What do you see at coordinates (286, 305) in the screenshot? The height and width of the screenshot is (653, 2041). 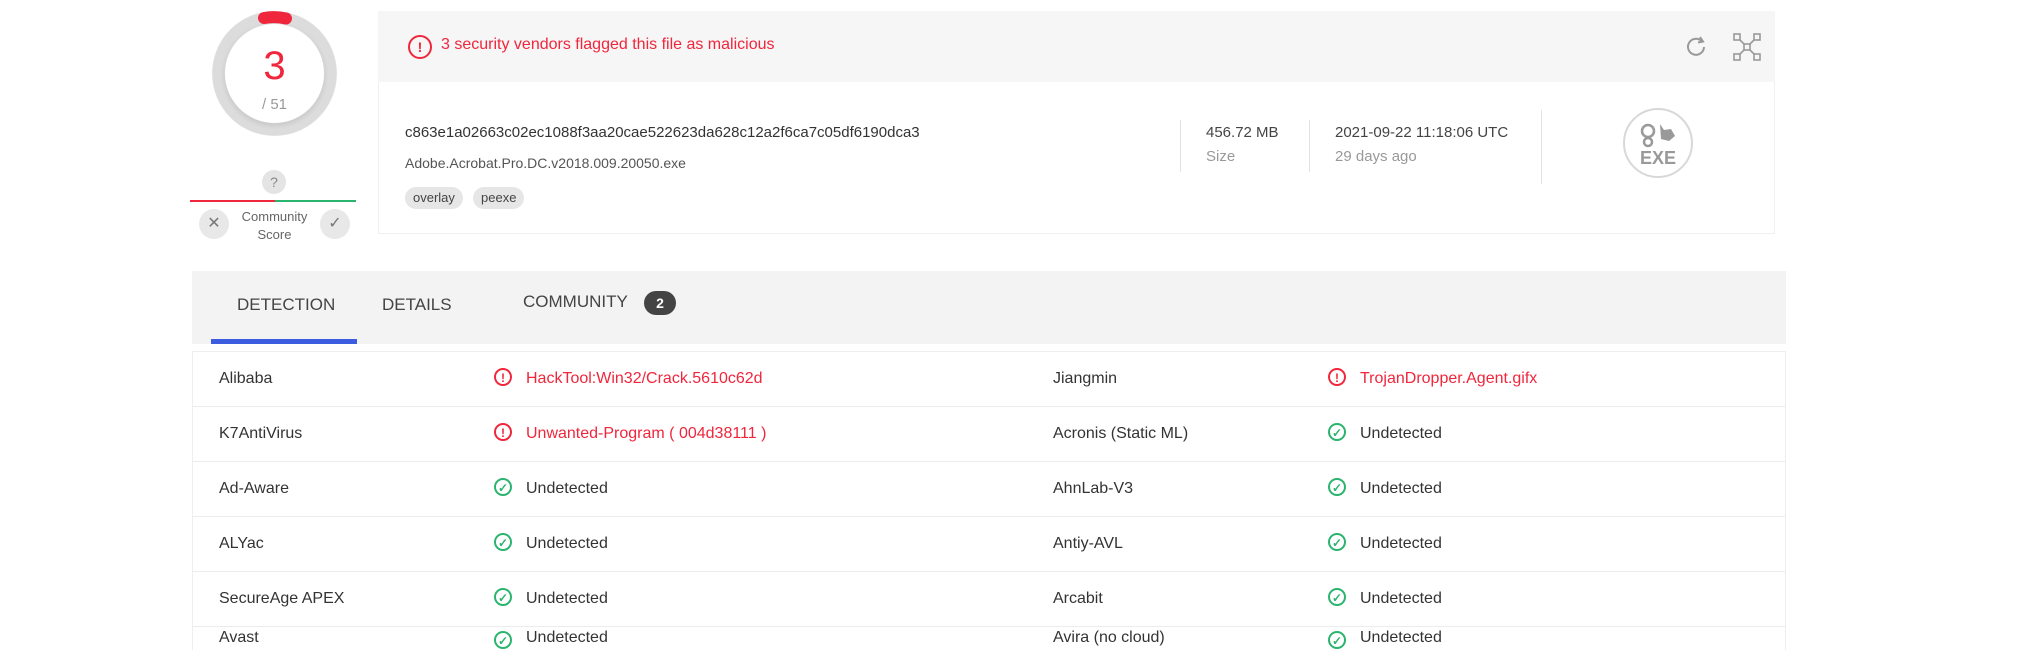 I see `tab-detection: DETECTION` at bounding box center [286, 305].